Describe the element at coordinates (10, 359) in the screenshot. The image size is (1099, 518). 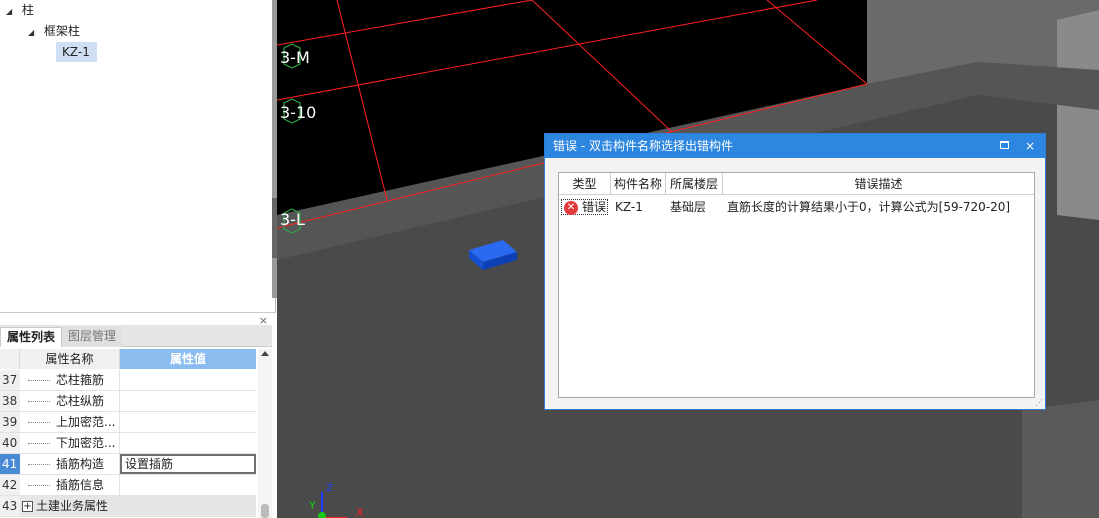
I see `grid-corner` at that location.